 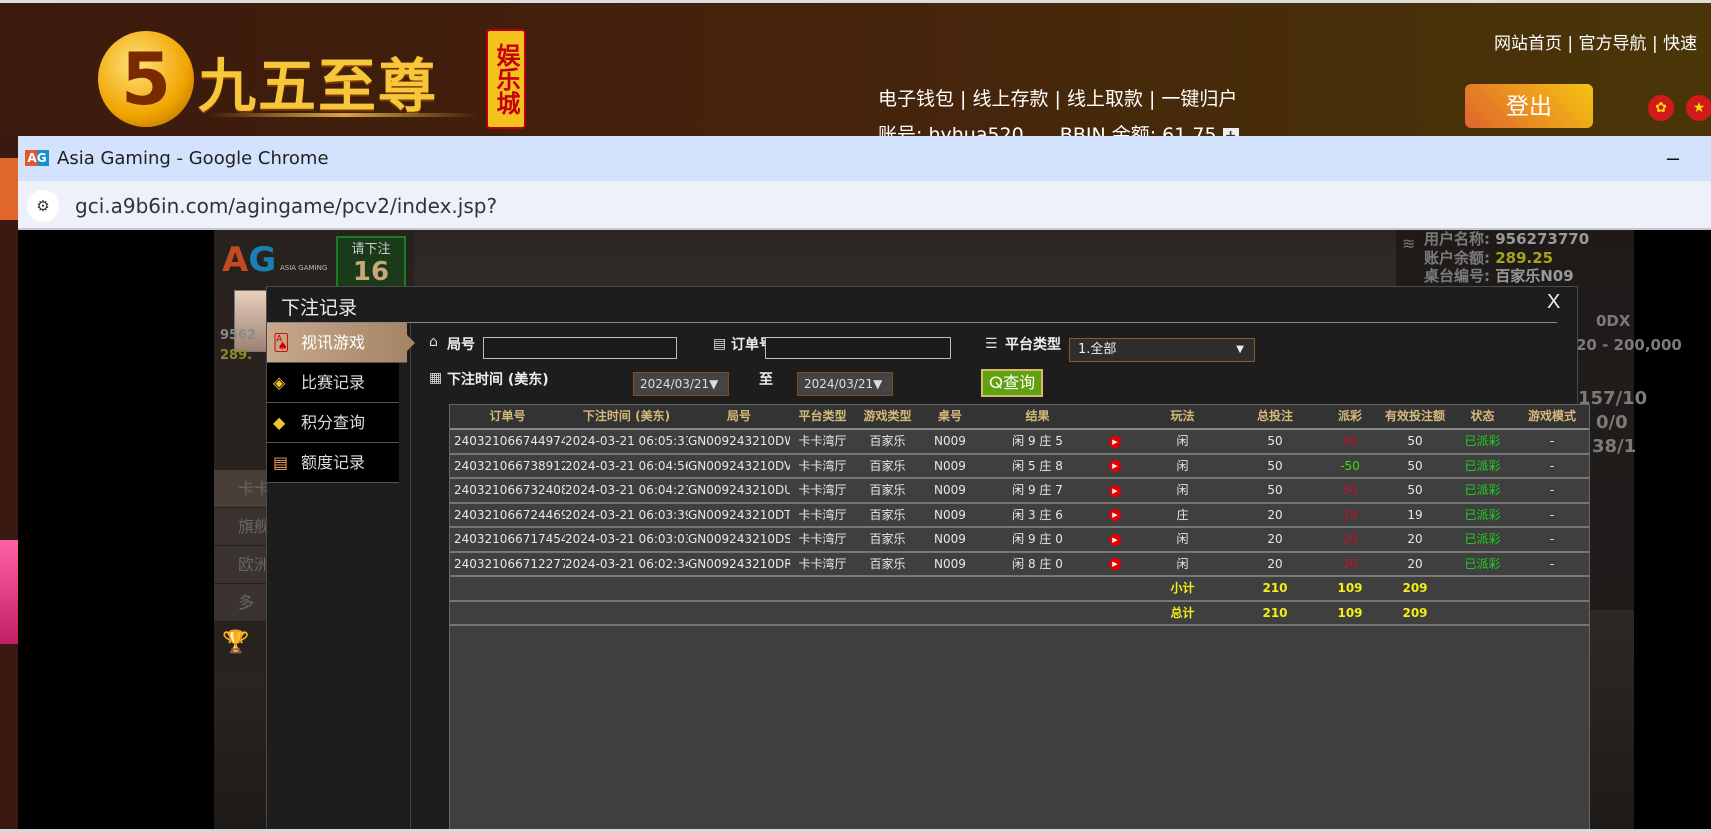 What do you see at coordinates (1661, 108) in the screenshot?
I see `hk-flag-icon: ✿` at bounding box center [1661, 108].